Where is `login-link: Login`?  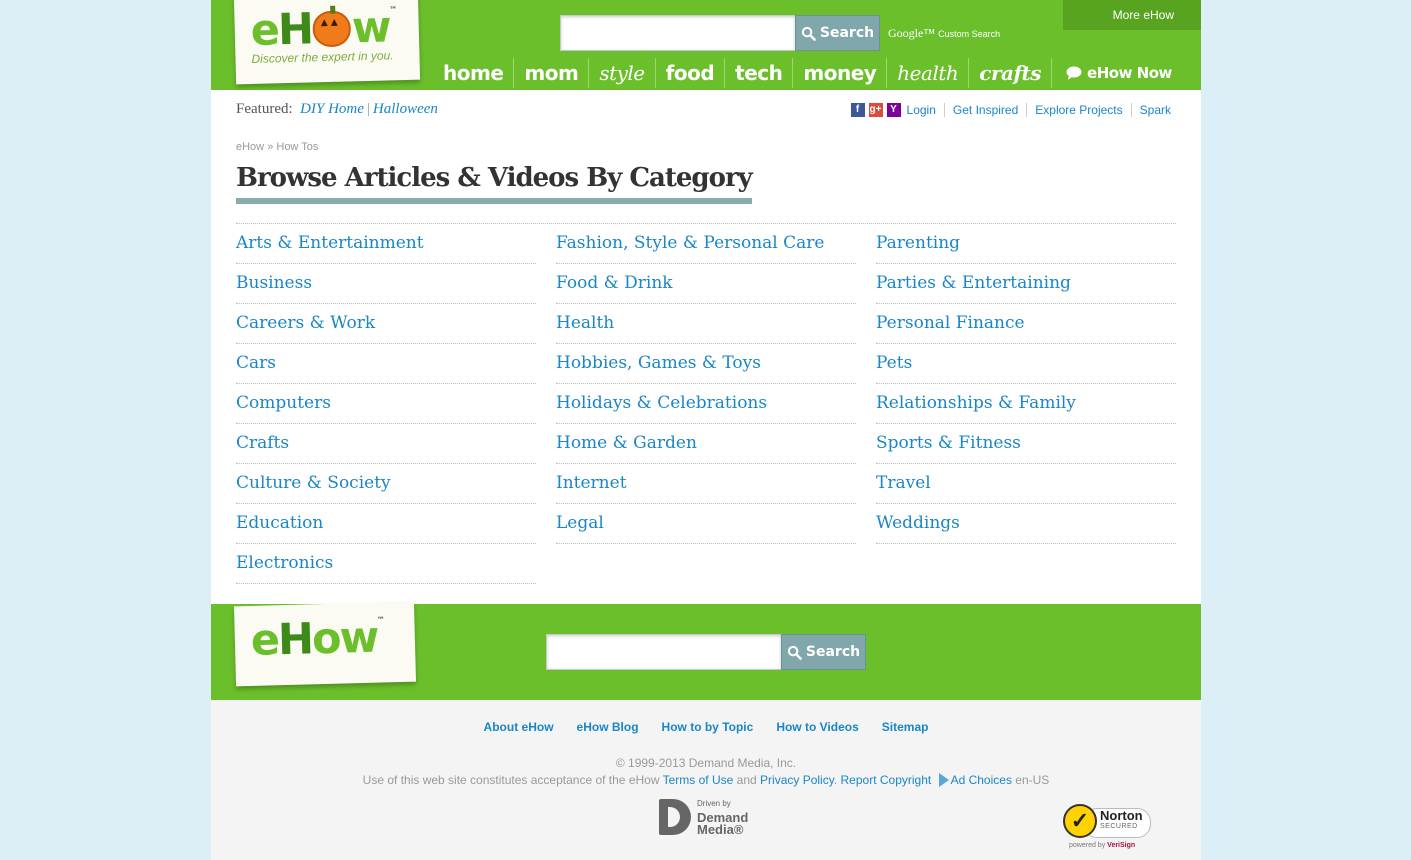
login-link: Login is located at coordinates (924, 110).